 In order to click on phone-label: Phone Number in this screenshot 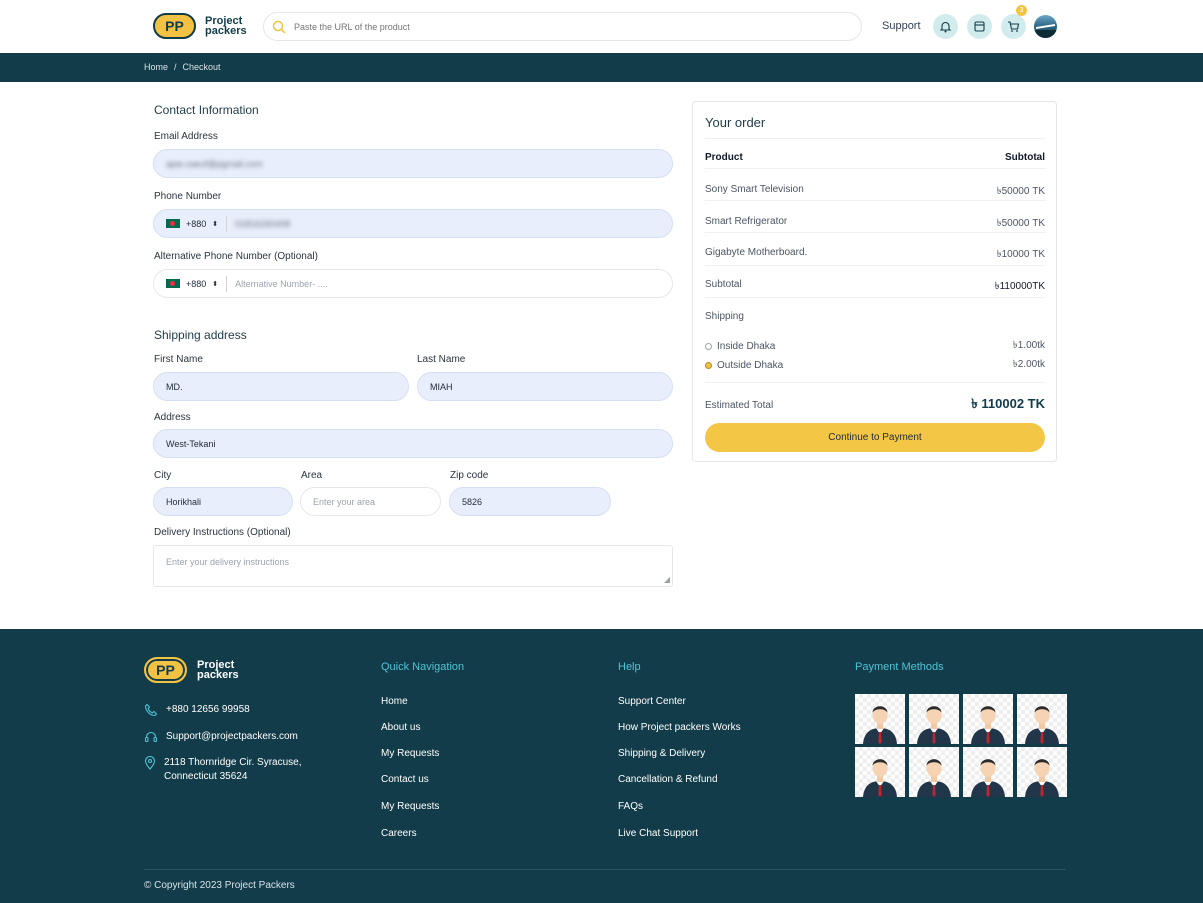, I will do `click(188, 196)`.